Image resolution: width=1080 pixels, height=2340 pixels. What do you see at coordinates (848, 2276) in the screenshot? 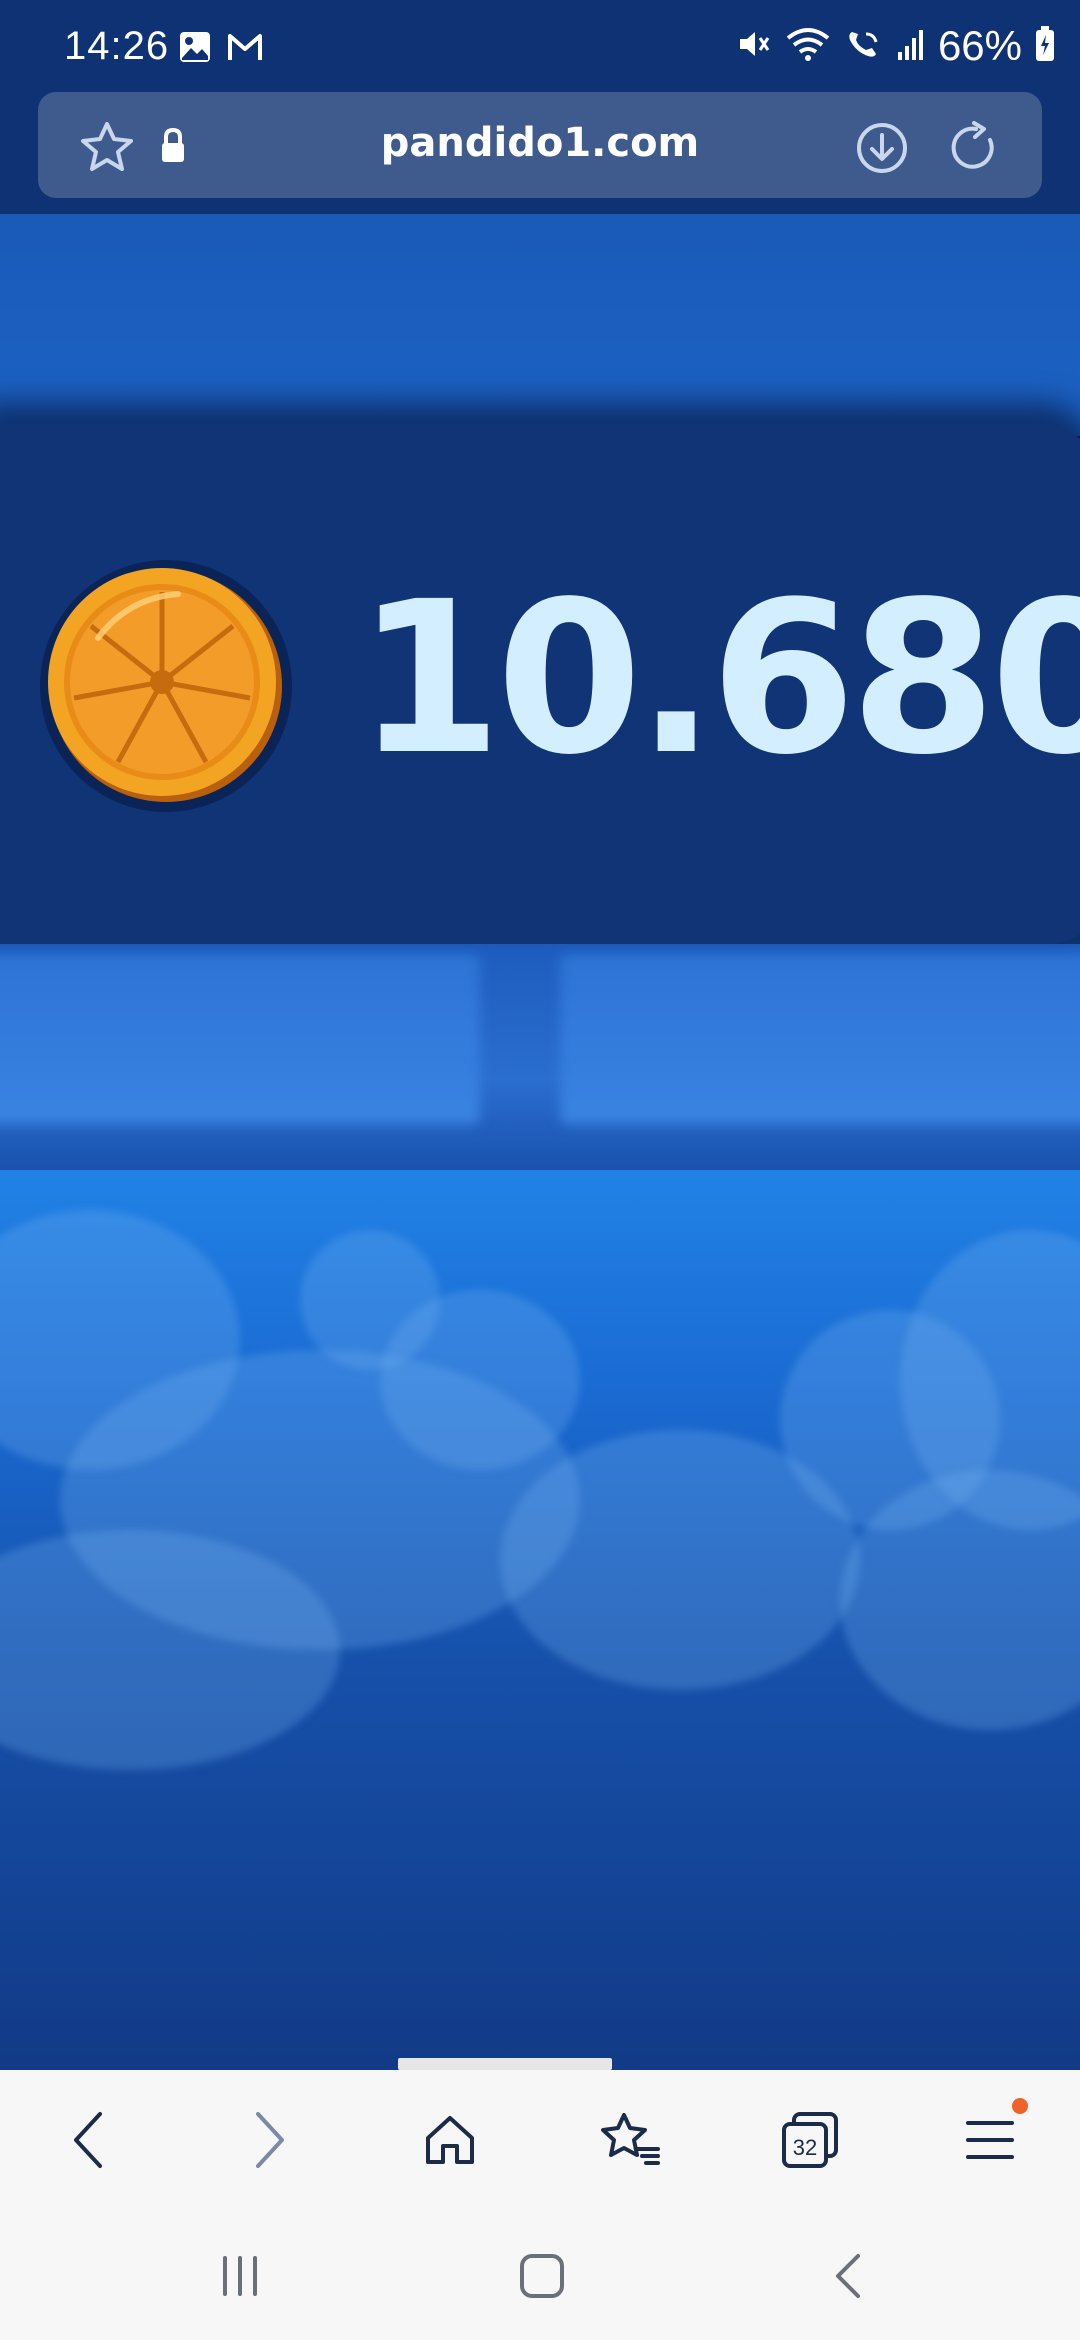
I see `system-back-icon` at bounding box center [848, 2276].